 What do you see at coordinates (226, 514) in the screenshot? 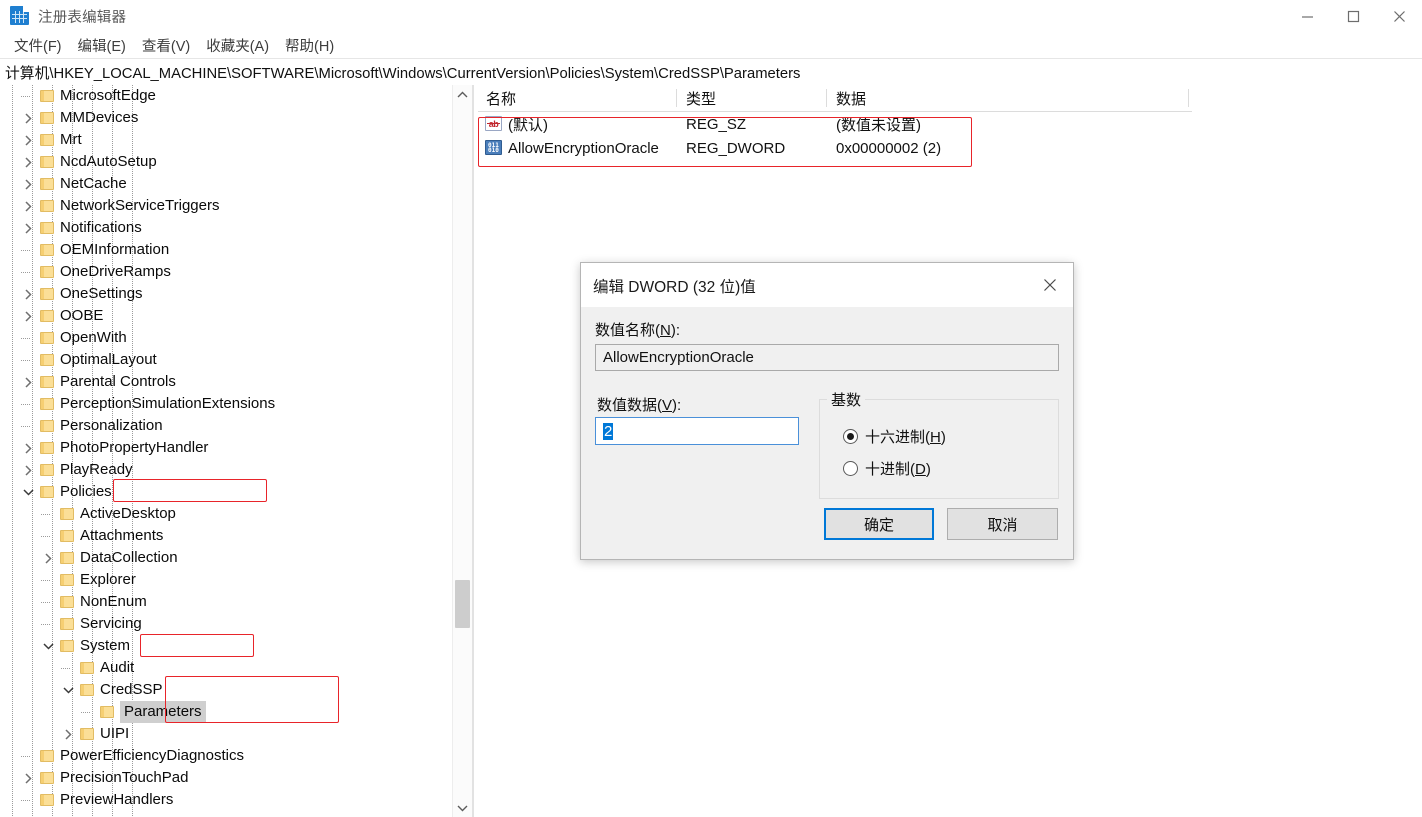
I see `tree-item-activedesktop: ActiveDesktop` at bounding box center [226, 514].